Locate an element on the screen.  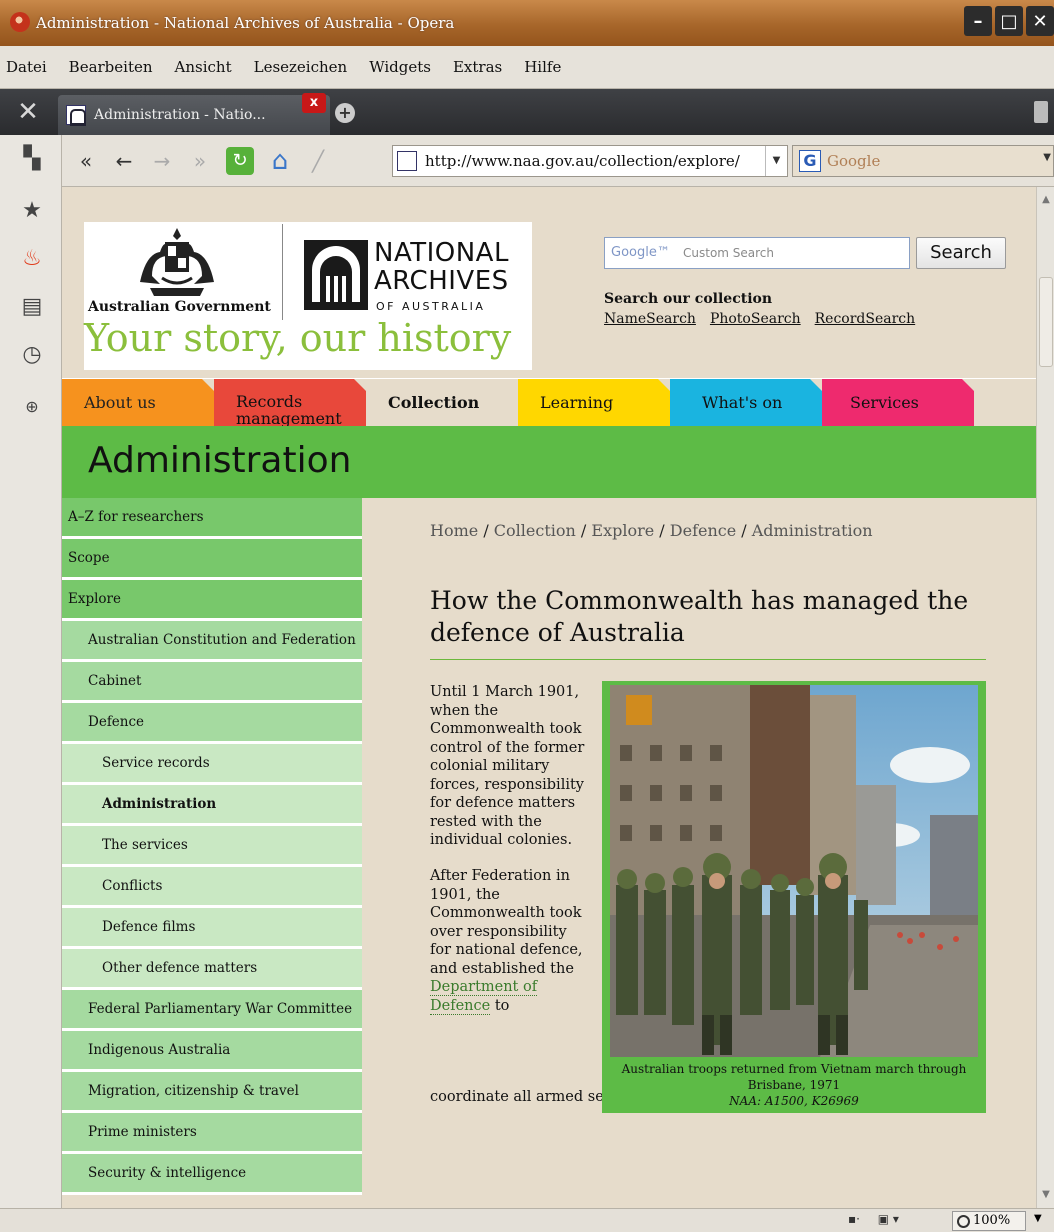
back-icon: ← is located at coordinates (124, 161).